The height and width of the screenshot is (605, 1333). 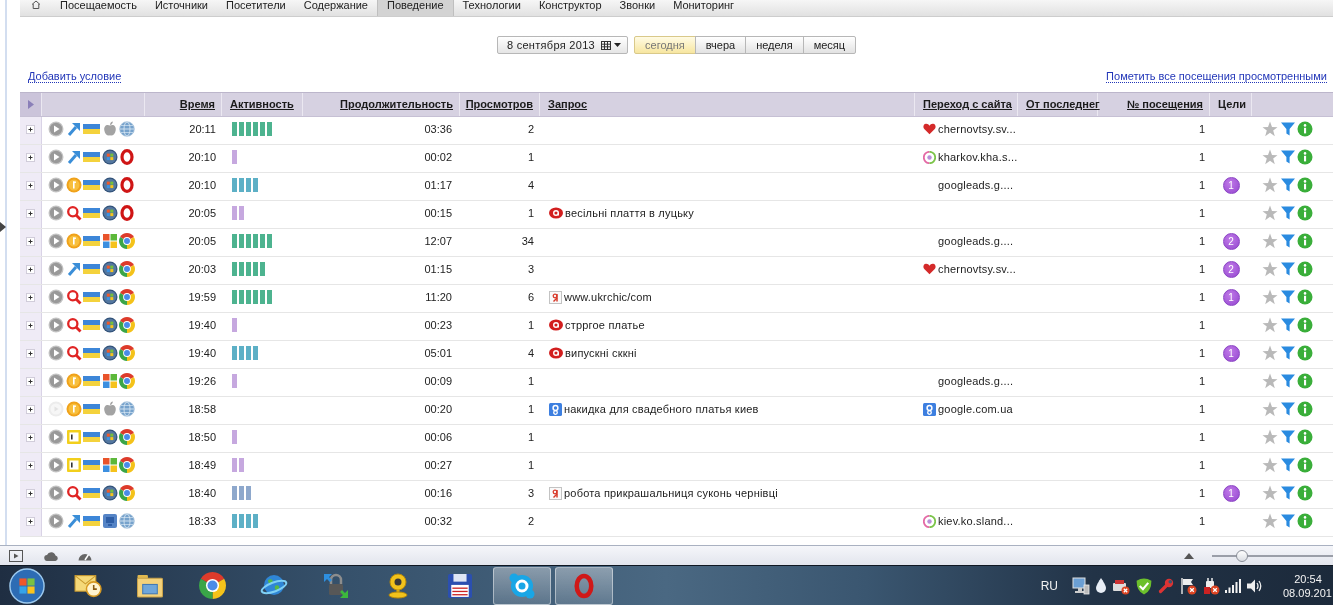 What do you see at coordinates (1101, 585) in the screenshot?
I see `drop-icon` at bounding box center [1101, 585].